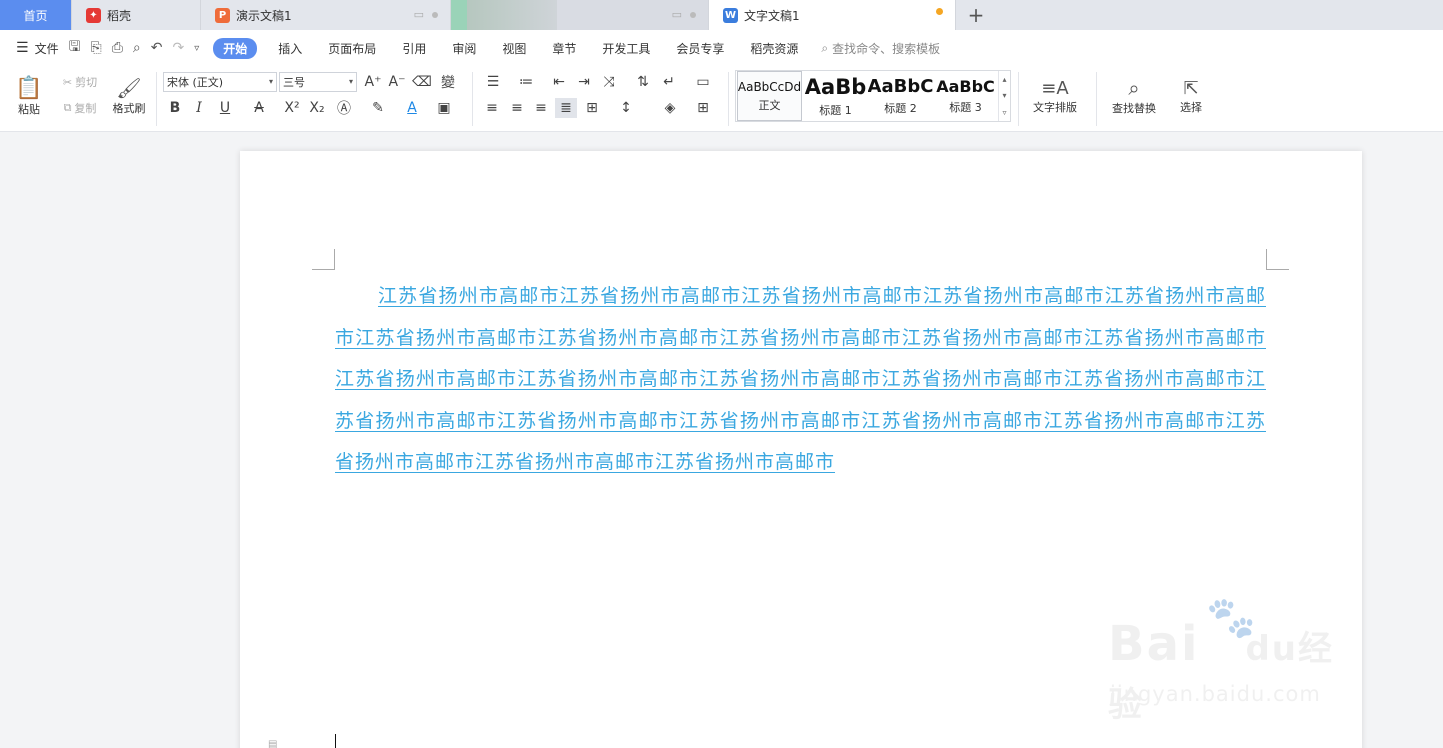 Image resolution: width=1443 pixels, height=748 pixels. Describe the element at coordinates (75, 48) in the screenshot. I see `save-icon: 🖫` at that location.